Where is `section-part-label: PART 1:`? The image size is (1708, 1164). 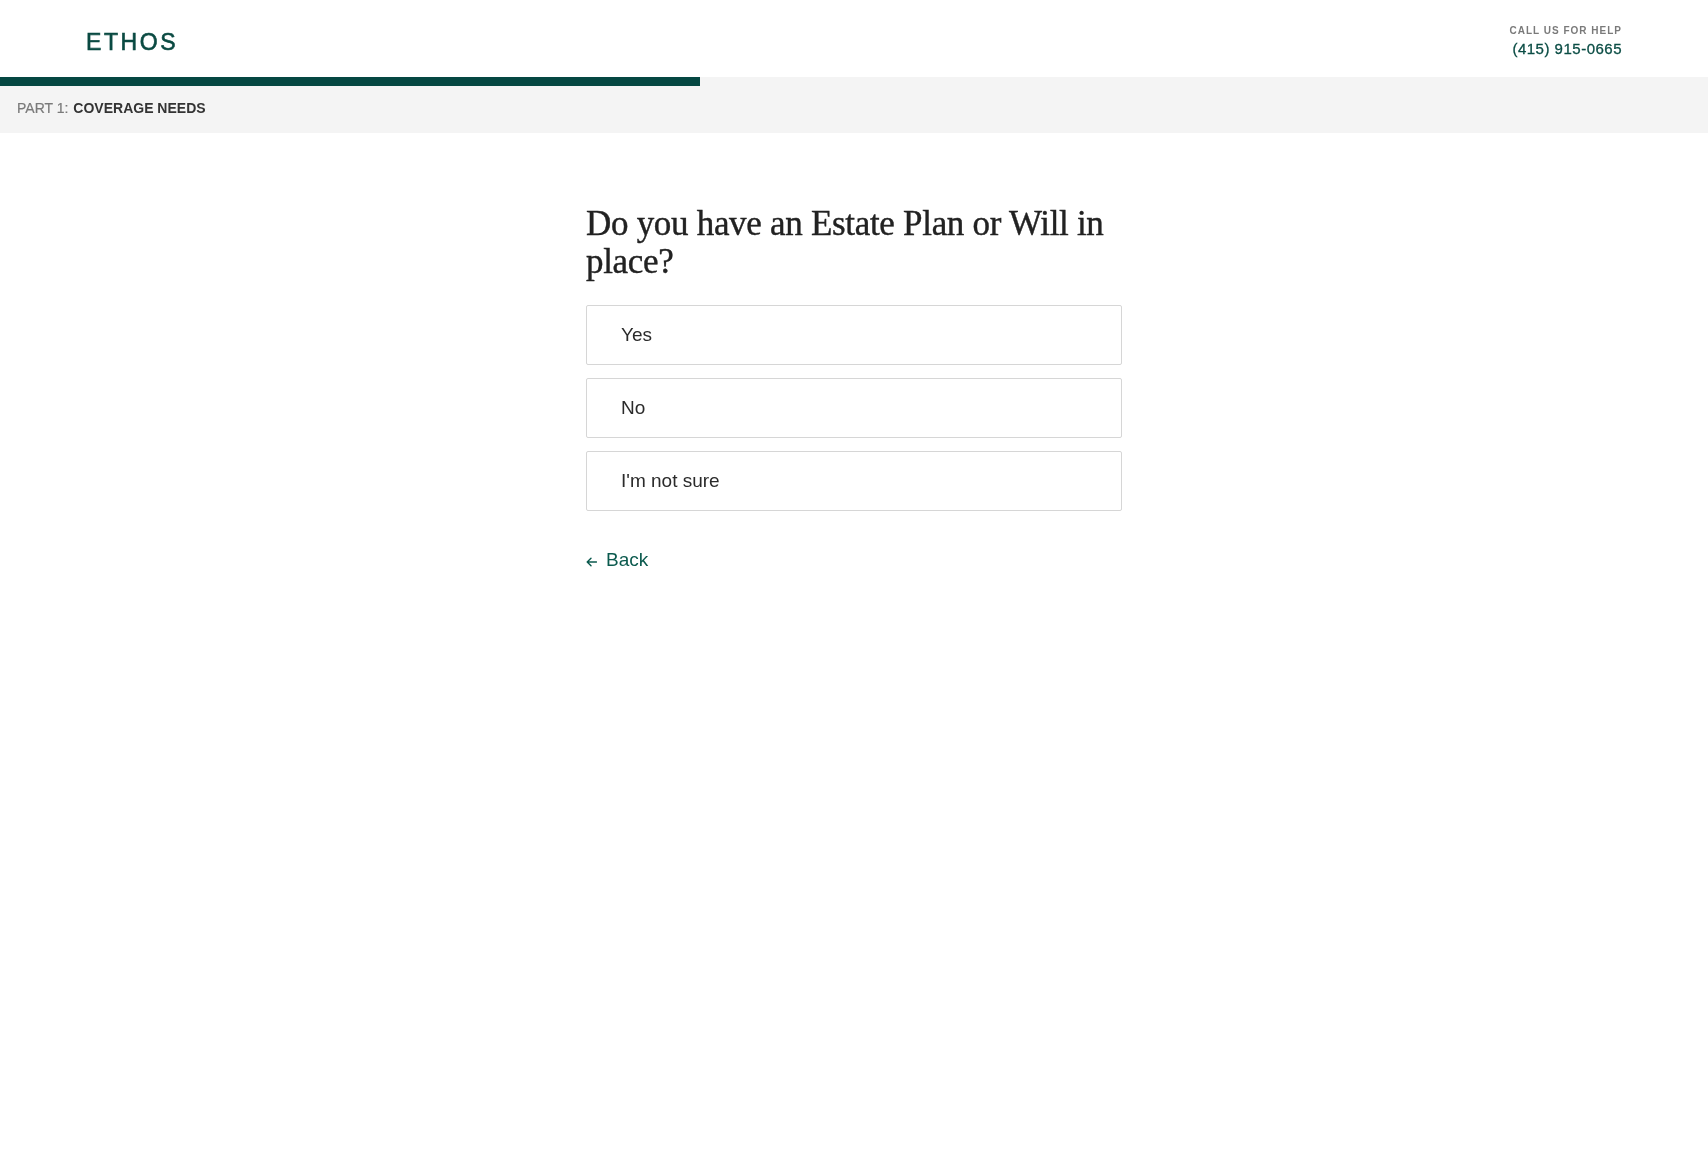 section-part-label: PART 1: is located at coordinates (43, 108).